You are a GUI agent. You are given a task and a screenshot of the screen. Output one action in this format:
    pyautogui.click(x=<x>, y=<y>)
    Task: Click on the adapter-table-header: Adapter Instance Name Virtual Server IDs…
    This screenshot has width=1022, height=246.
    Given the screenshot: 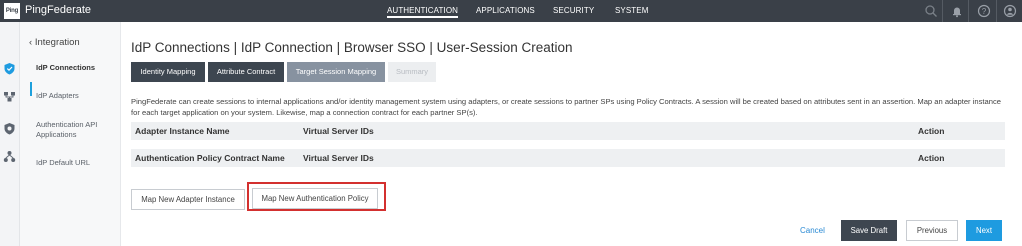 What is the action you would take?
    pyautogui.click(x=568, y=131)
    